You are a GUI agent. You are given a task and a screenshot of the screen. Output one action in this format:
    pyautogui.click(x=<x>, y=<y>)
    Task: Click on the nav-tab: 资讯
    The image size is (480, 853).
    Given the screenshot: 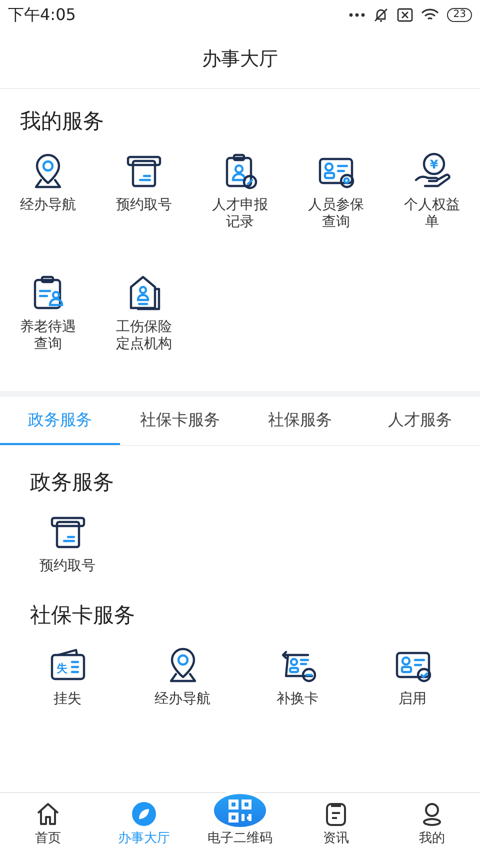 What is the action you would take?
    pyautogui.click(x=336, y=823)
    